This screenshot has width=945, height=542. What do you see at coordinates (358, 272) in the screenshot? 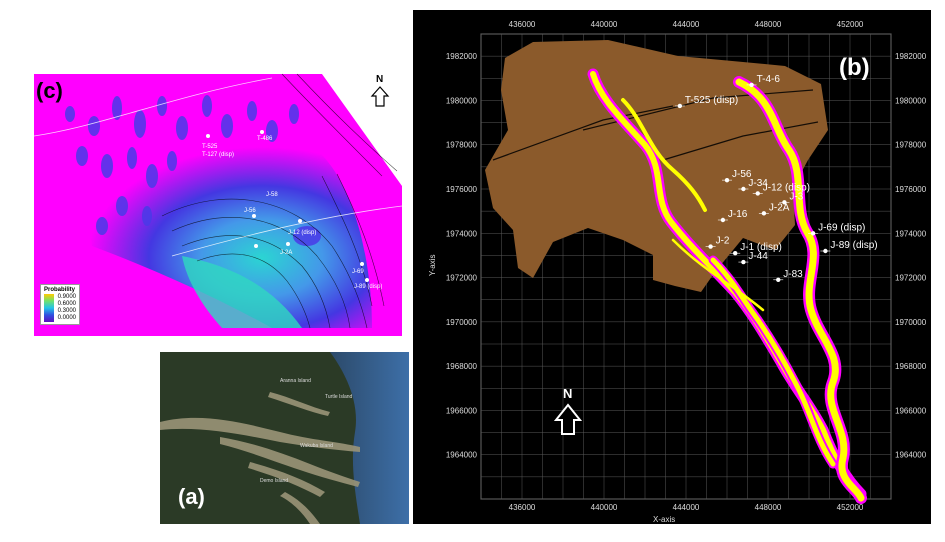
I see `well-label: J-69` at bounding box center [358, 272].